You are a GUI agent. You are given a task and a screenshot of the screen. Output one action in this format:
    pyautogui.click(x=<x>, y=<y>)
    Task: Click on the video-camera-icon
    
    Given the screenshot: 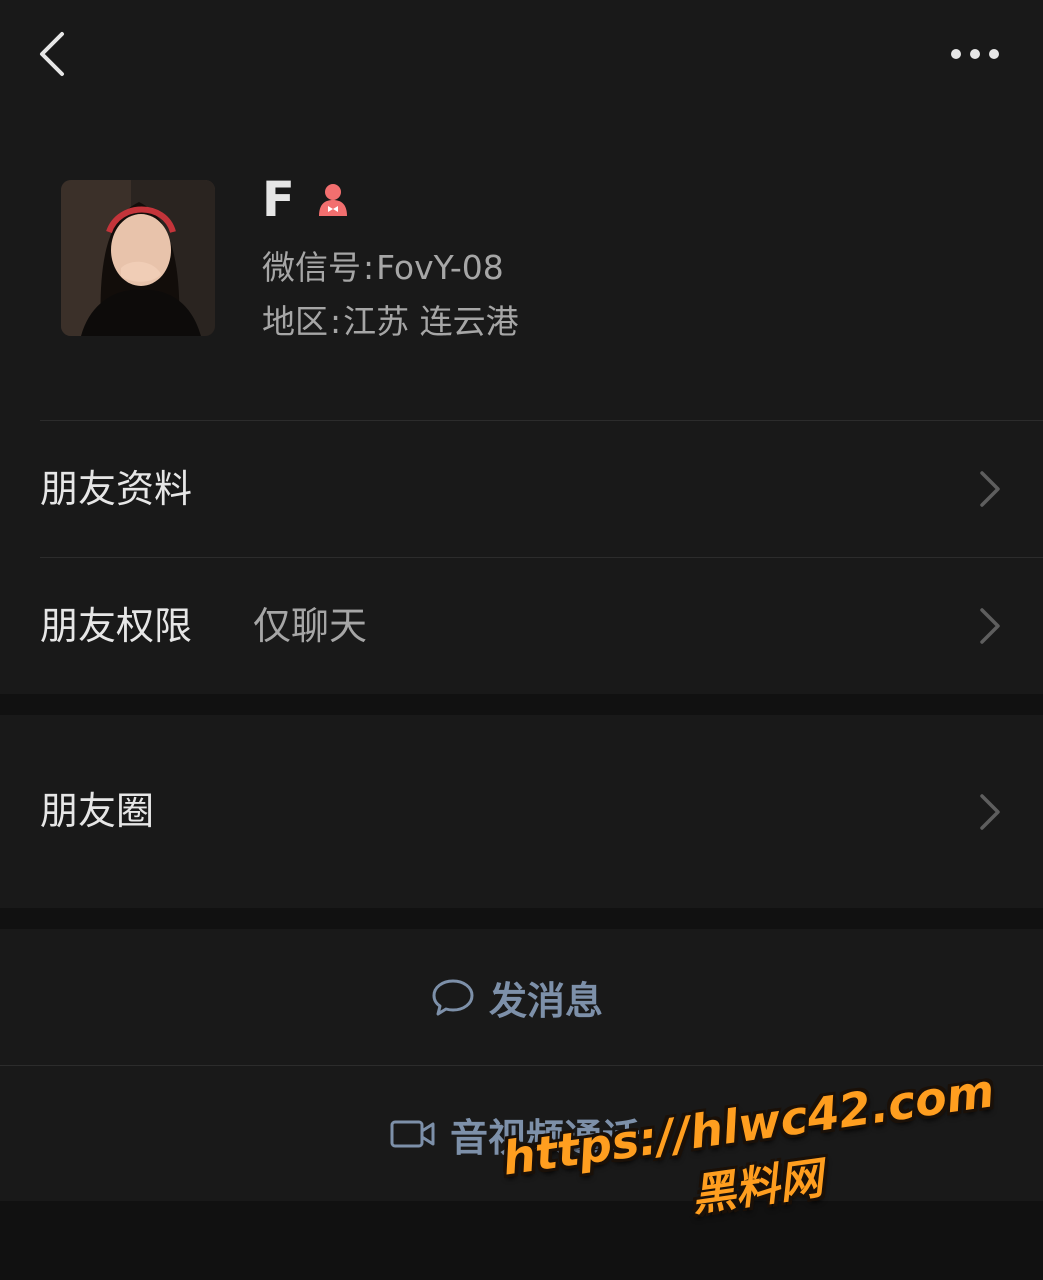 What is the action you would take?
    pyautogui.click(x=412, y=1134)
    